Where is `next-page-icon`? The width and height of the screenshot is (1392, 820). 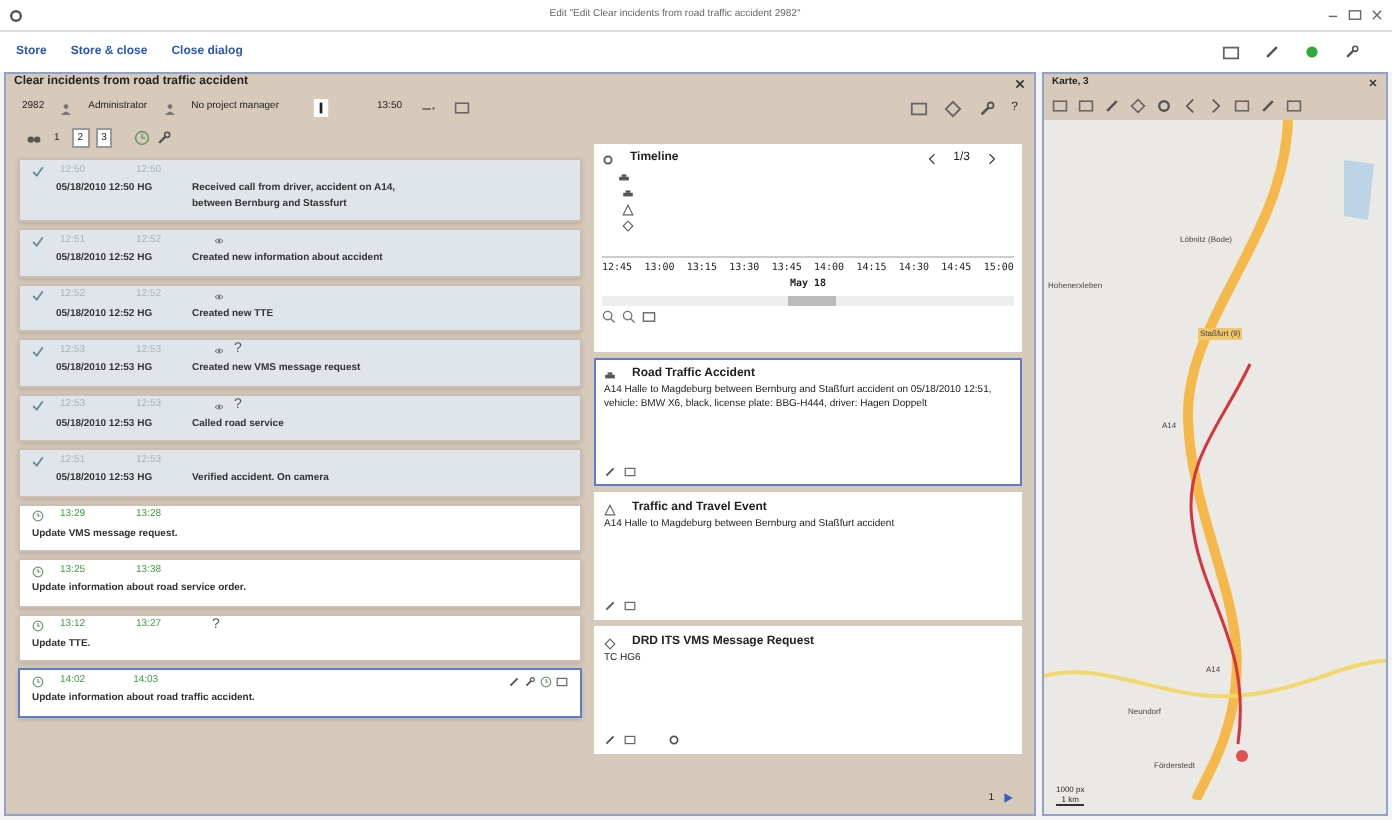
next-page-icon is located at coordinates (1008, 798).